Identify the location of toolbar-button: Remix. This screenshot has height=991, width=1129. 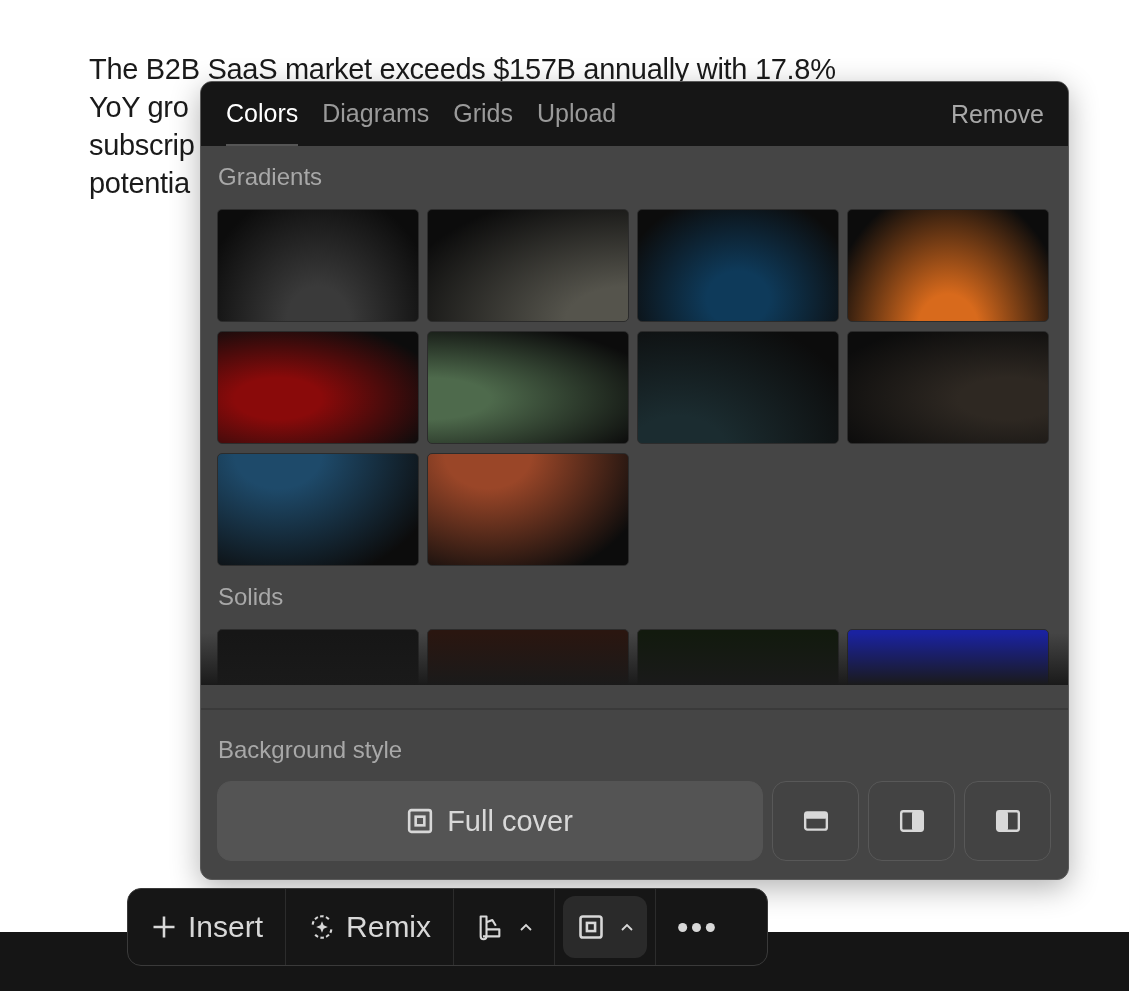
(370, 927).